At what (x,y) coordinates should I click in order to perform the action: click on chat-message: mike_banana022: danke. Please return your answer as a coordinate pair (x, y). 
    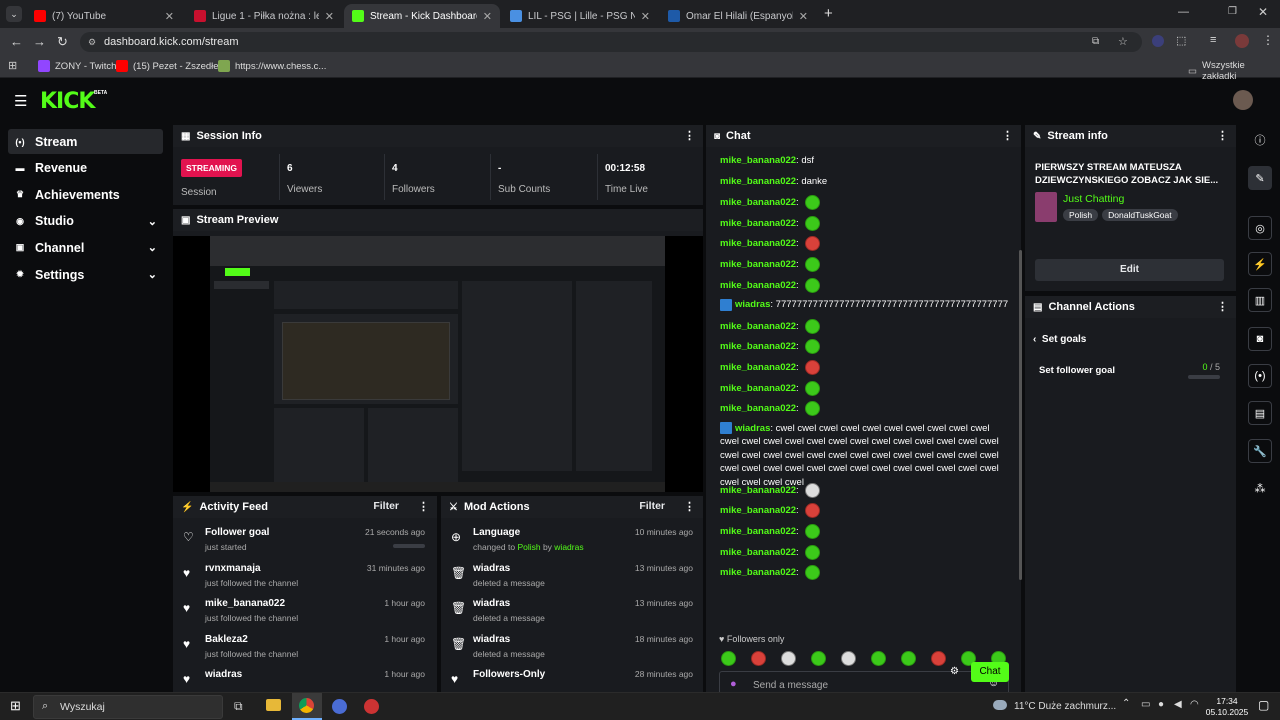
    Looking at the image, I should click on (865, 182).